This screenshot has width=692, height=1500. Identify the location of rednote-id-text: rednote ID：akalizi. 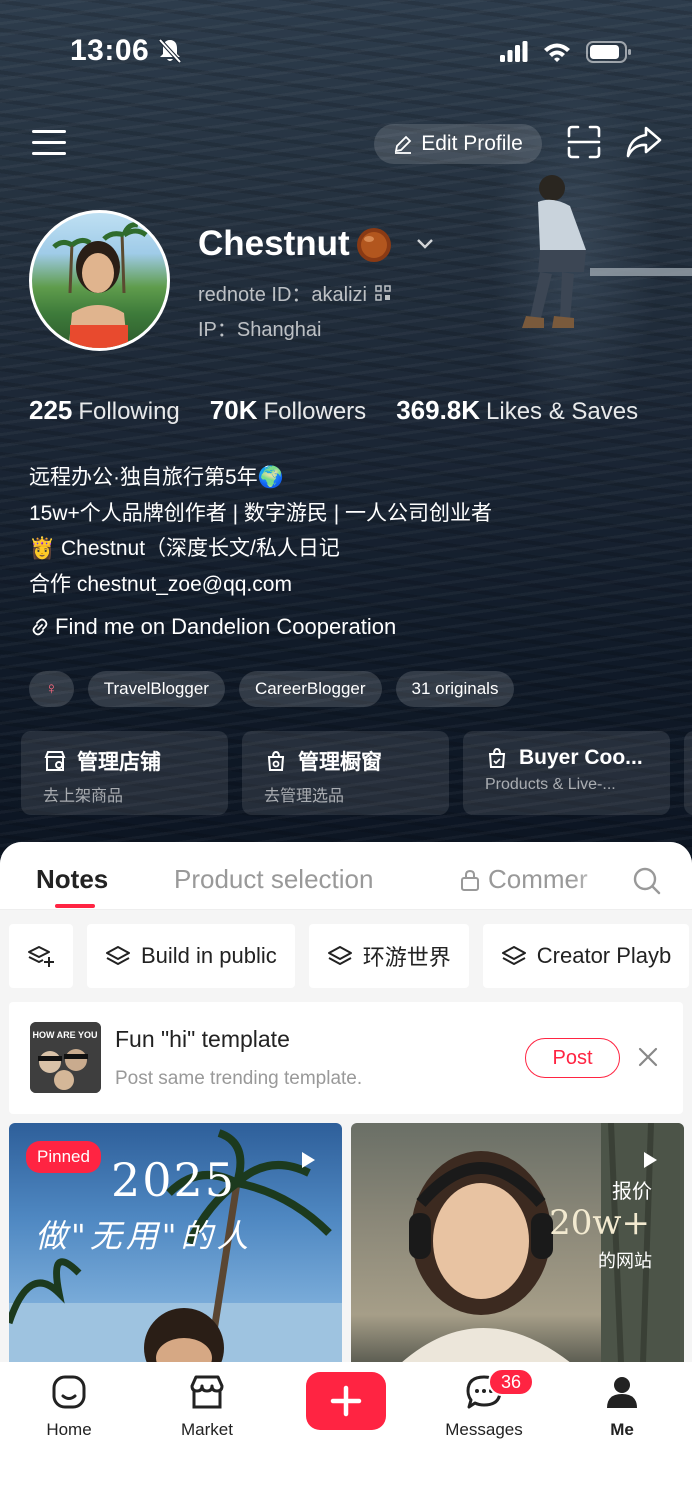
(282, 295).